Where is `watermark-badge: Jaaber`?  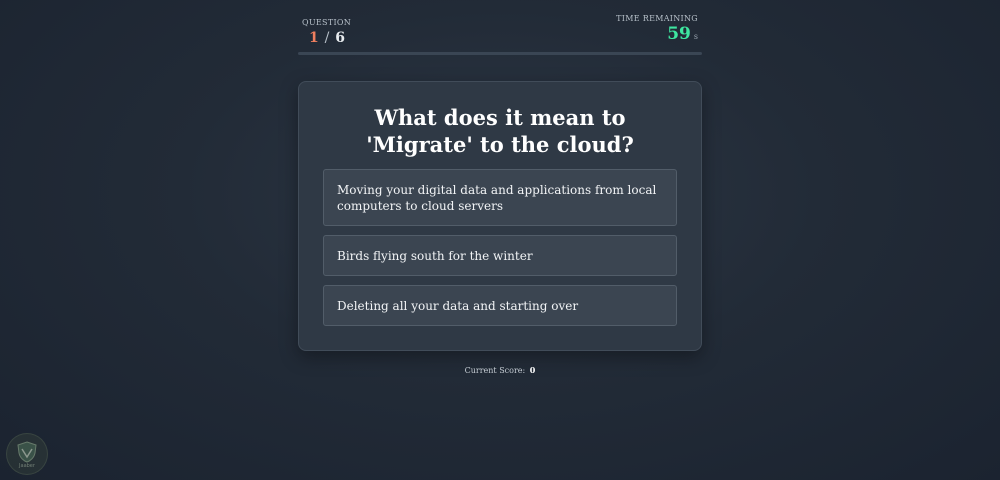
watermark-badge: Jaaber is located at coordinates (27, 454).